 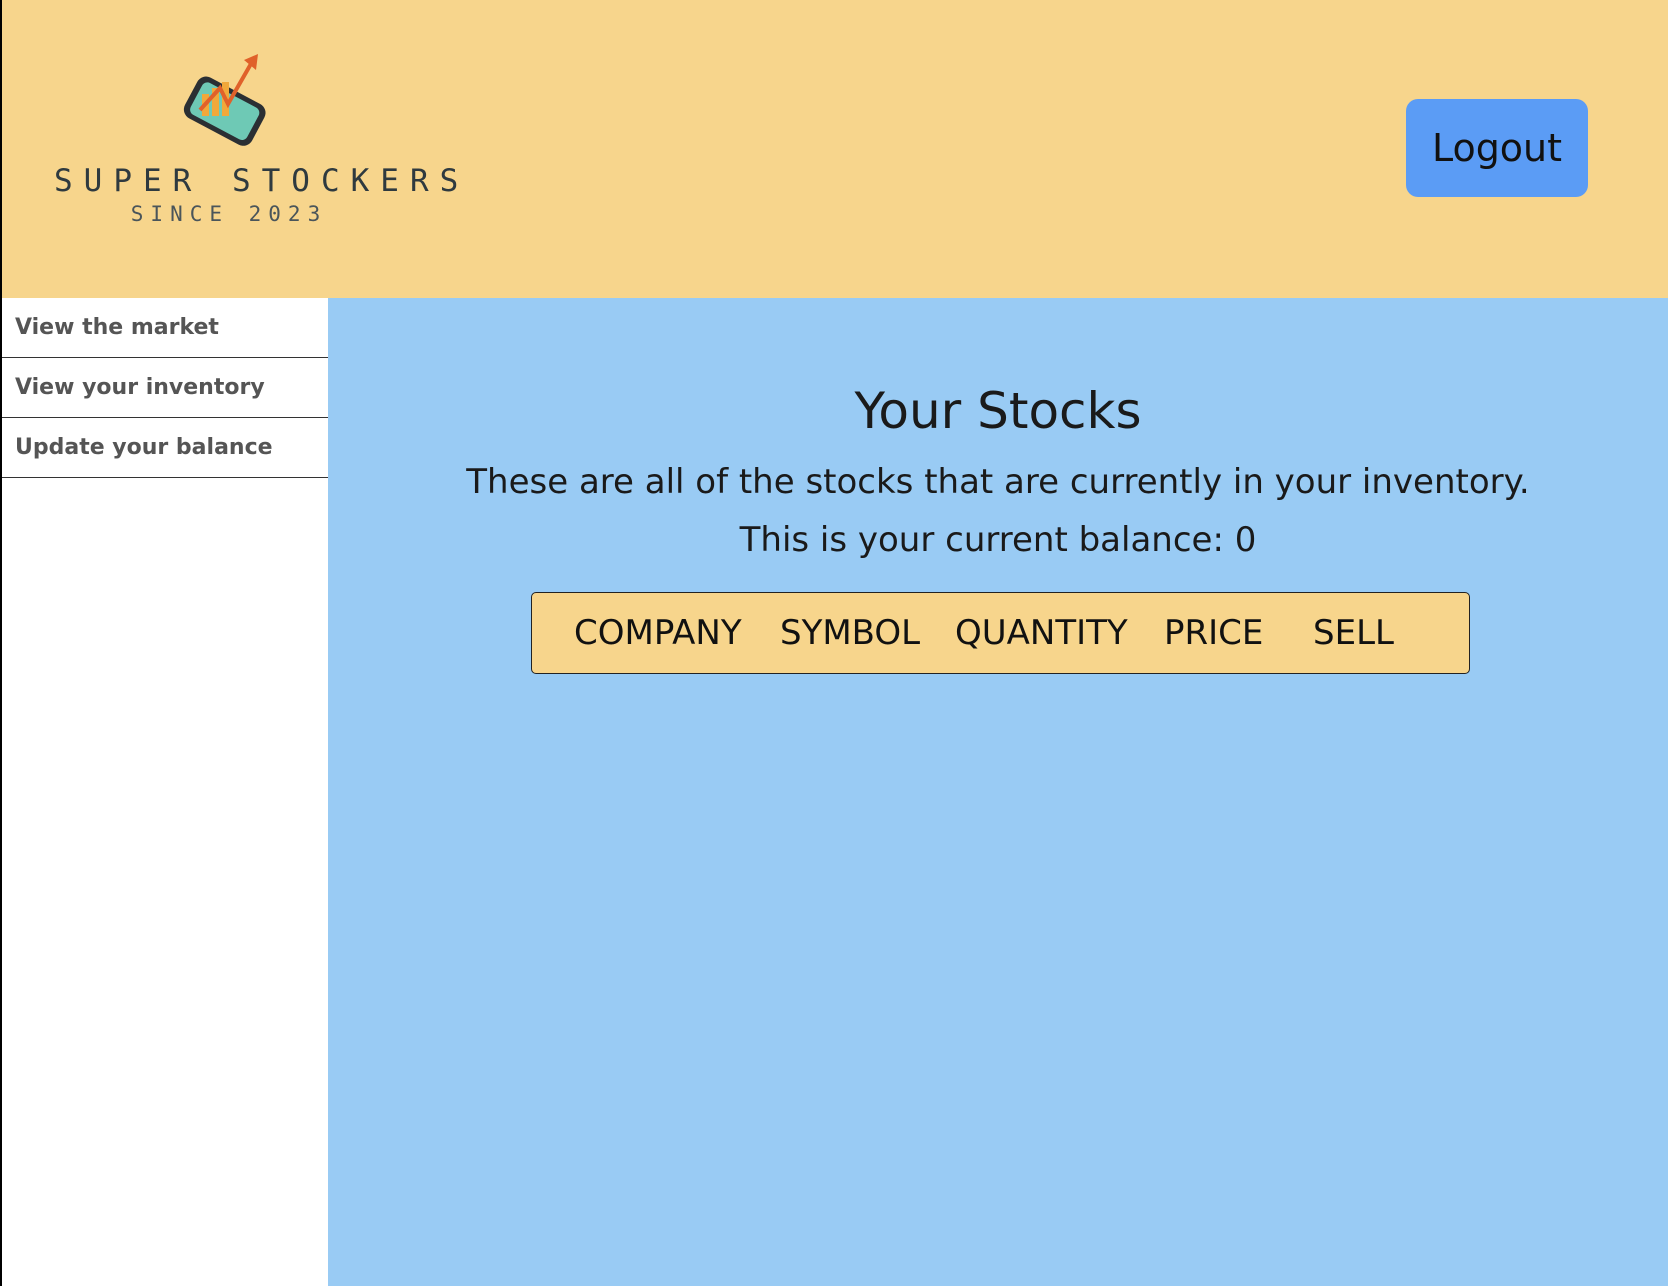 What do you see at coordinates (1041, 633) in the screenshot?
I see `column-header-quantity: QUANTITY` at bounding box center [1041, 633].